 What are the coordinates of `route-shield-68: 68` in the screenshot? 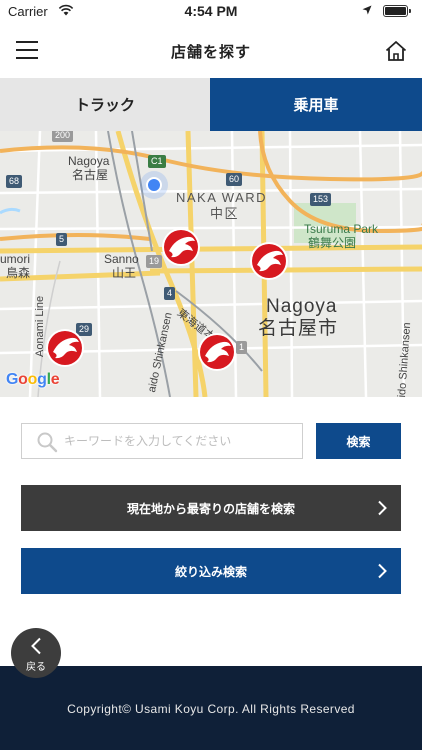 It's located at (14, 181).